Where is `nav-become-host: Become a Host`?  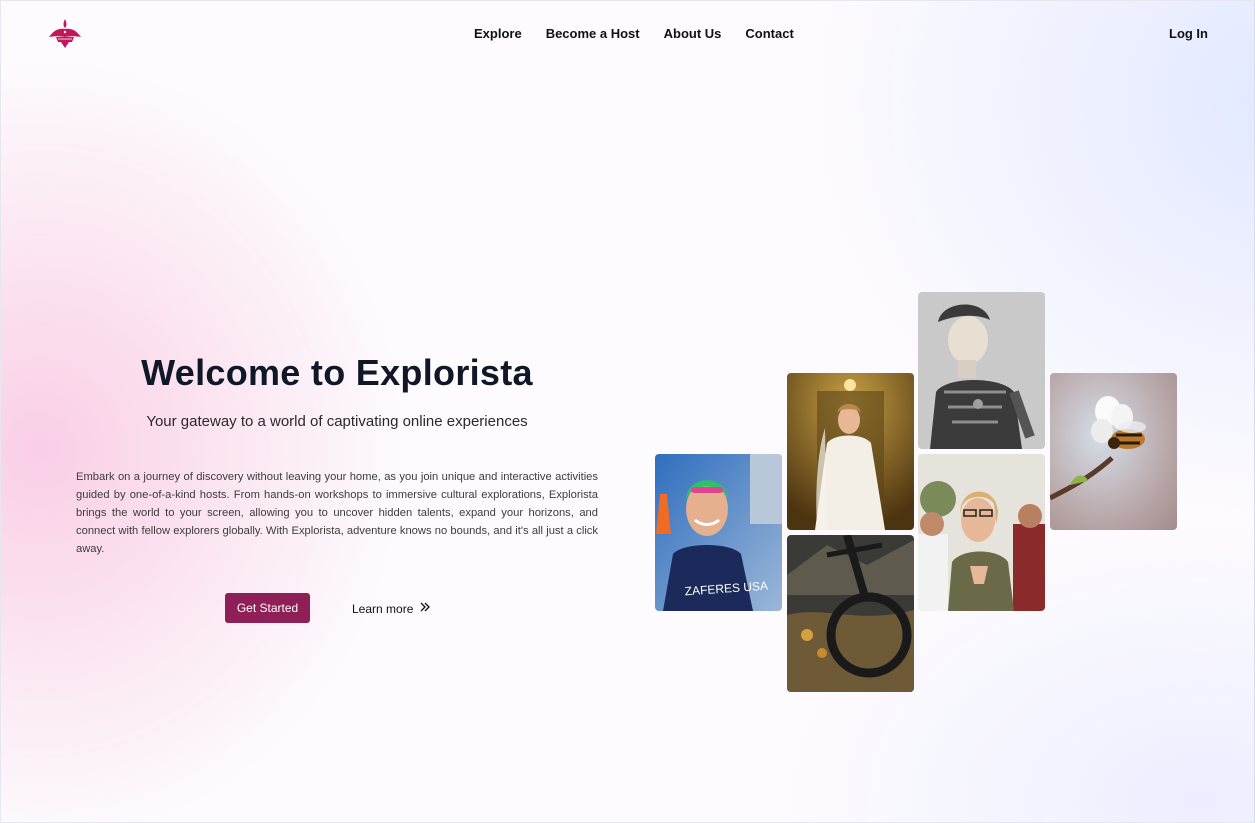
nav-become-host: Become a Host is located at coordinates (593, 33).